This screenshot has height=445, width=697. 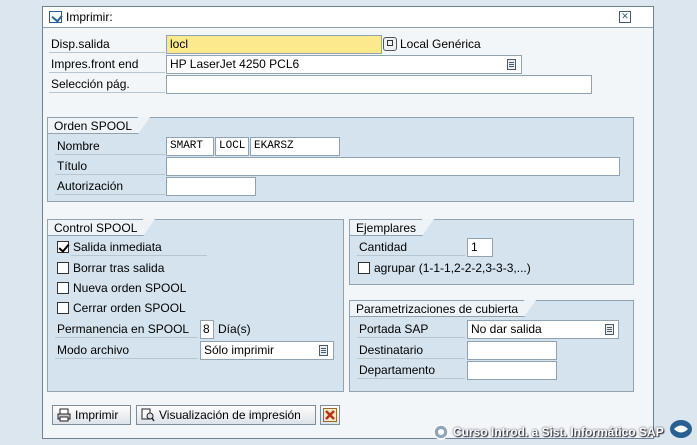 I want to click on recipient-input, so click(x=512, y=350).